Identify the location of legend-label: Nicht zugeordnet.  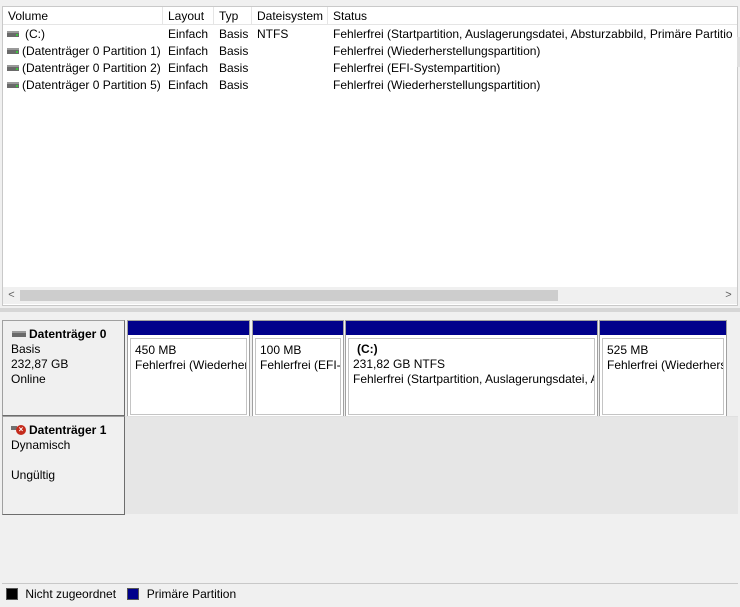
(71, 594).